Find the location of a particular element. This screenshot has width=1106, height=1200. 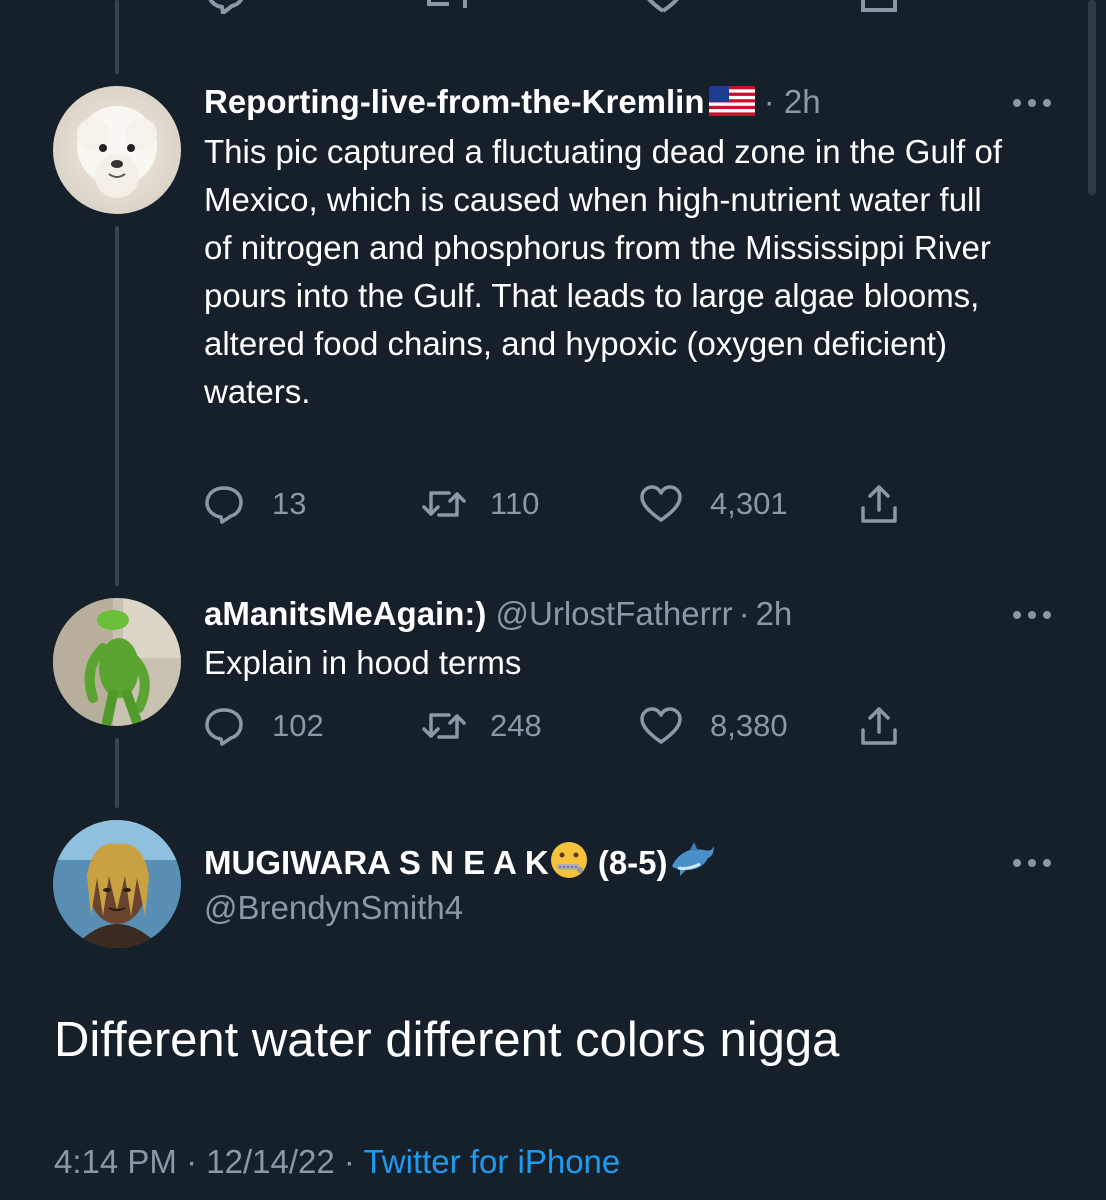

tweet-actions: 13 110 4,301 is located at coordinates (564, 504).